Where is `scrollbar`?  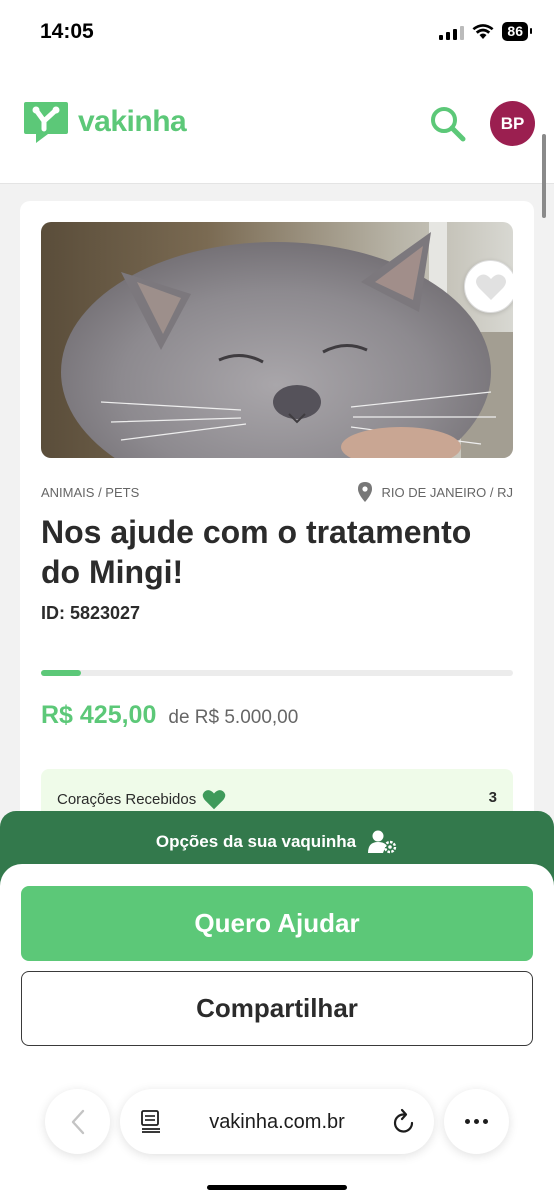
scrollbar is located at coordinates (544, 176).